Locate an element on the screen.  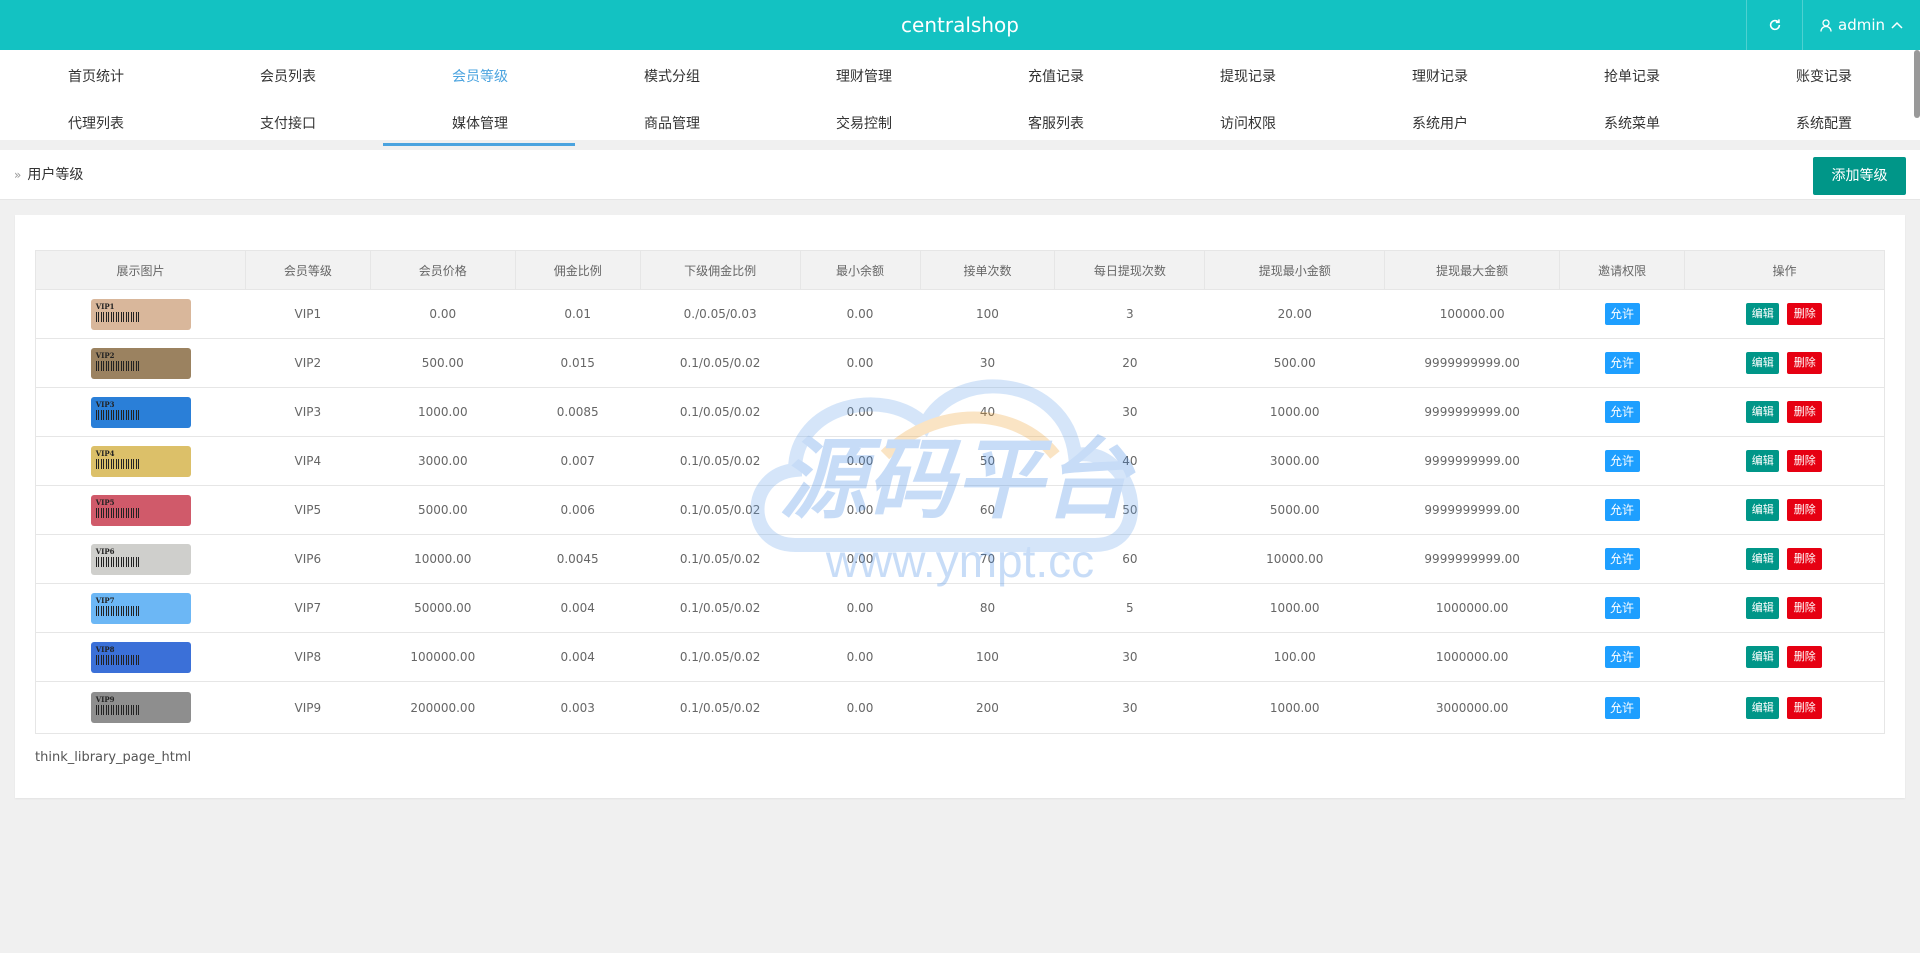
vip-badge-image: VIP7 is located at coordinates (140, 608).